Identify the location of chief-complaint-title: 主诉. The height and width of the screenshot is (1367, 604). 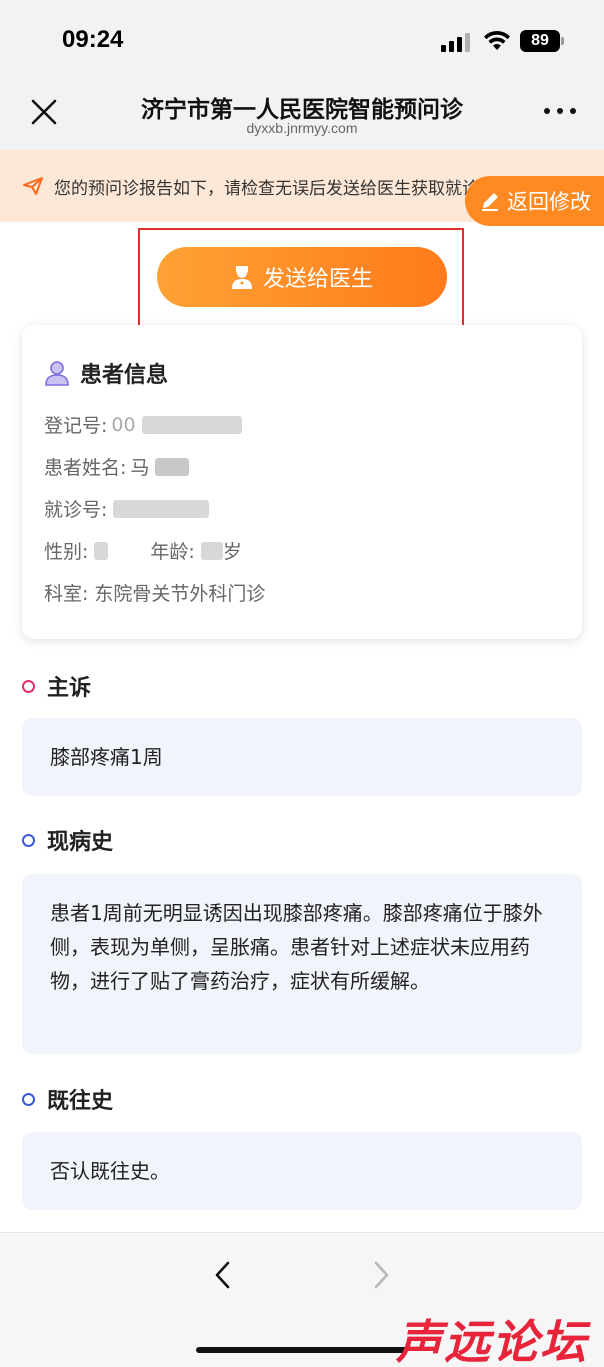
(56, 686).